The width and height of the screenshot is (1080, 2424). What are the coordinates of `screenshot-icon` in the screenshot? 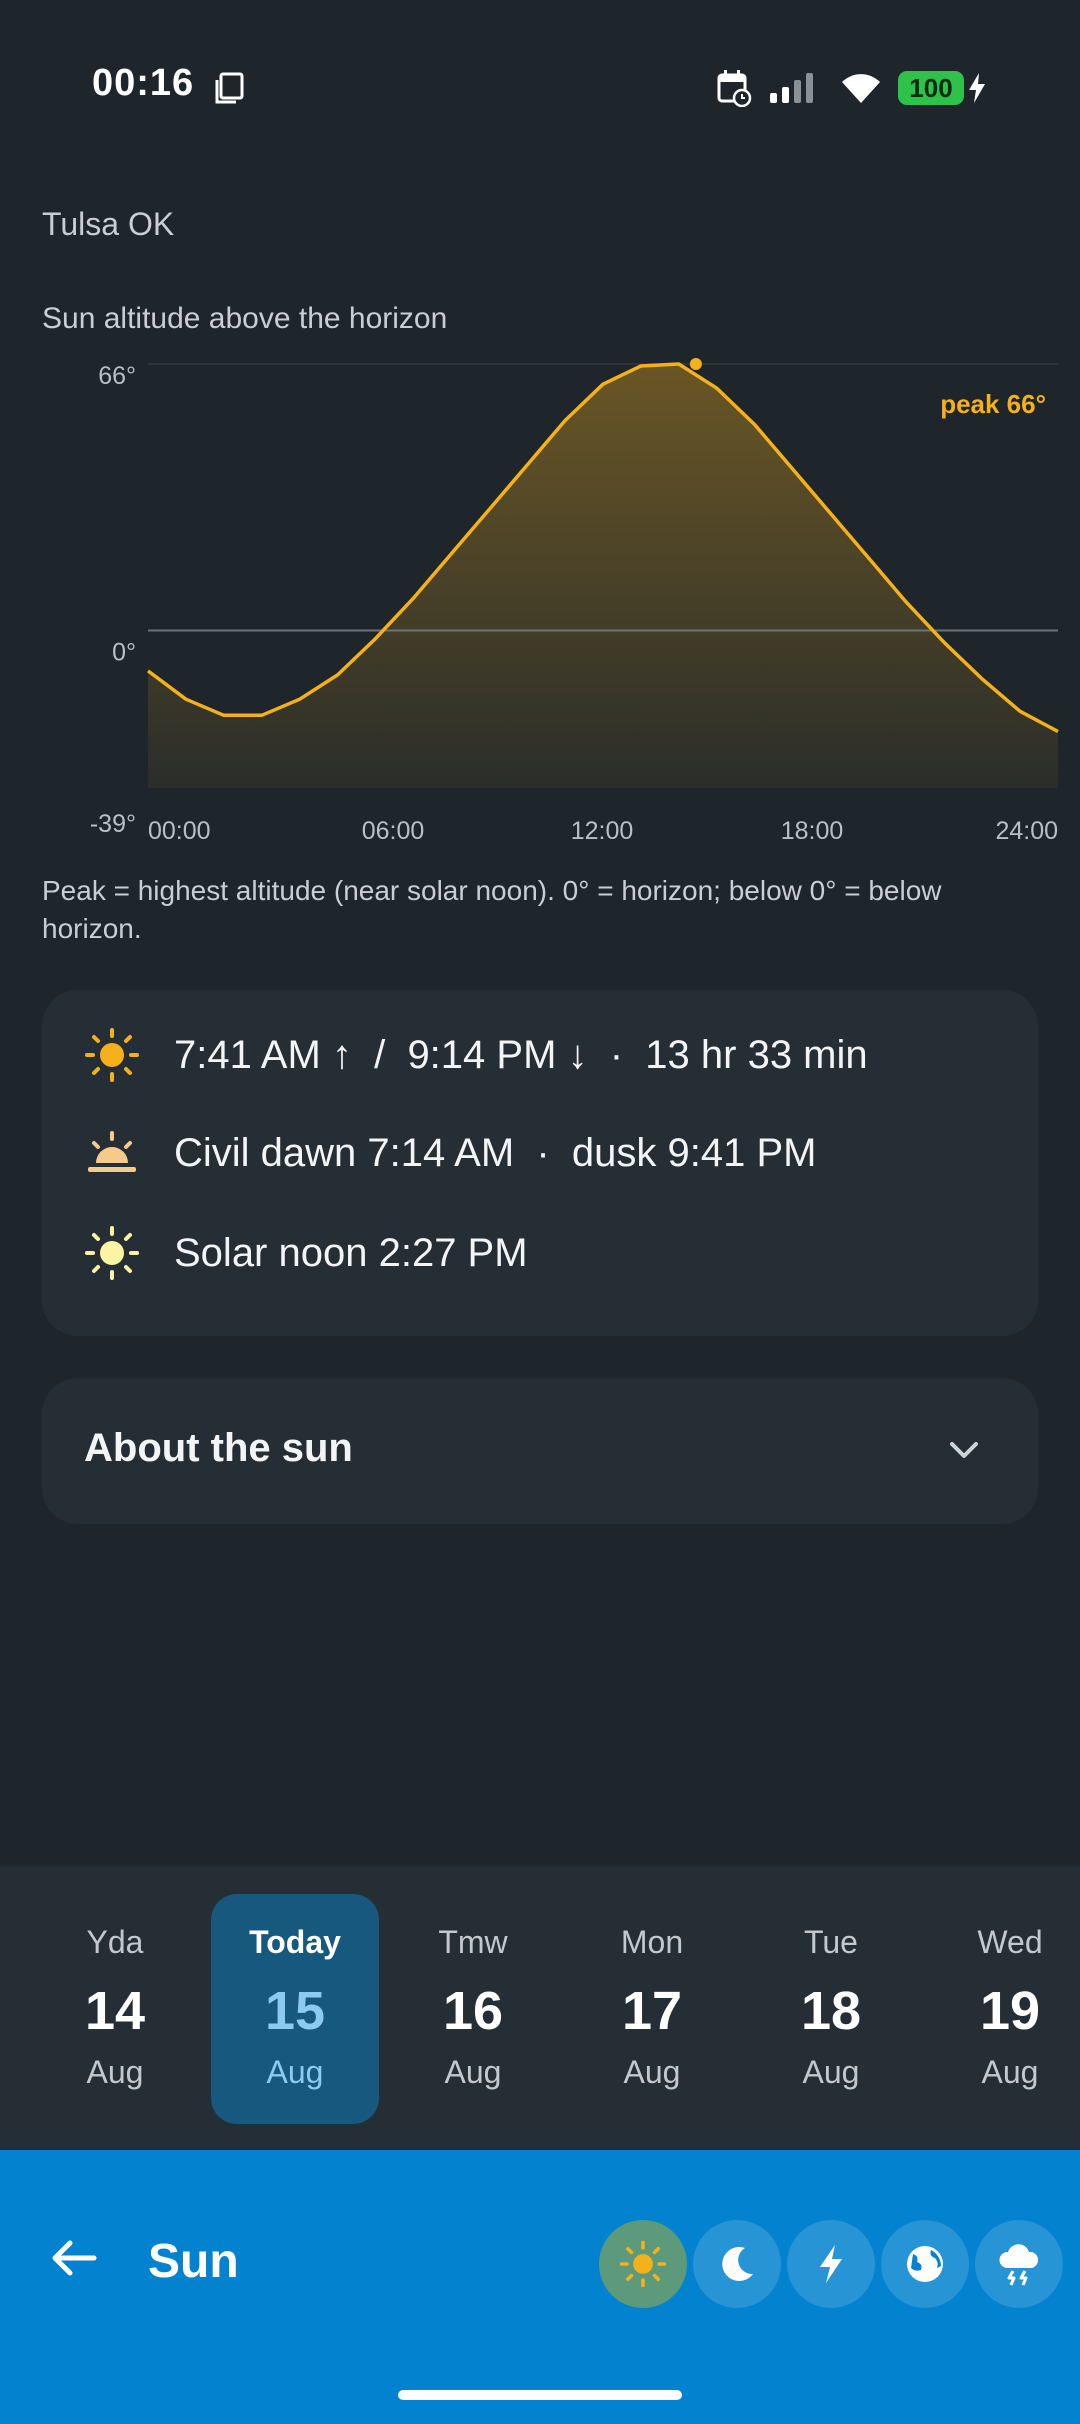 It's located at (229, 88).